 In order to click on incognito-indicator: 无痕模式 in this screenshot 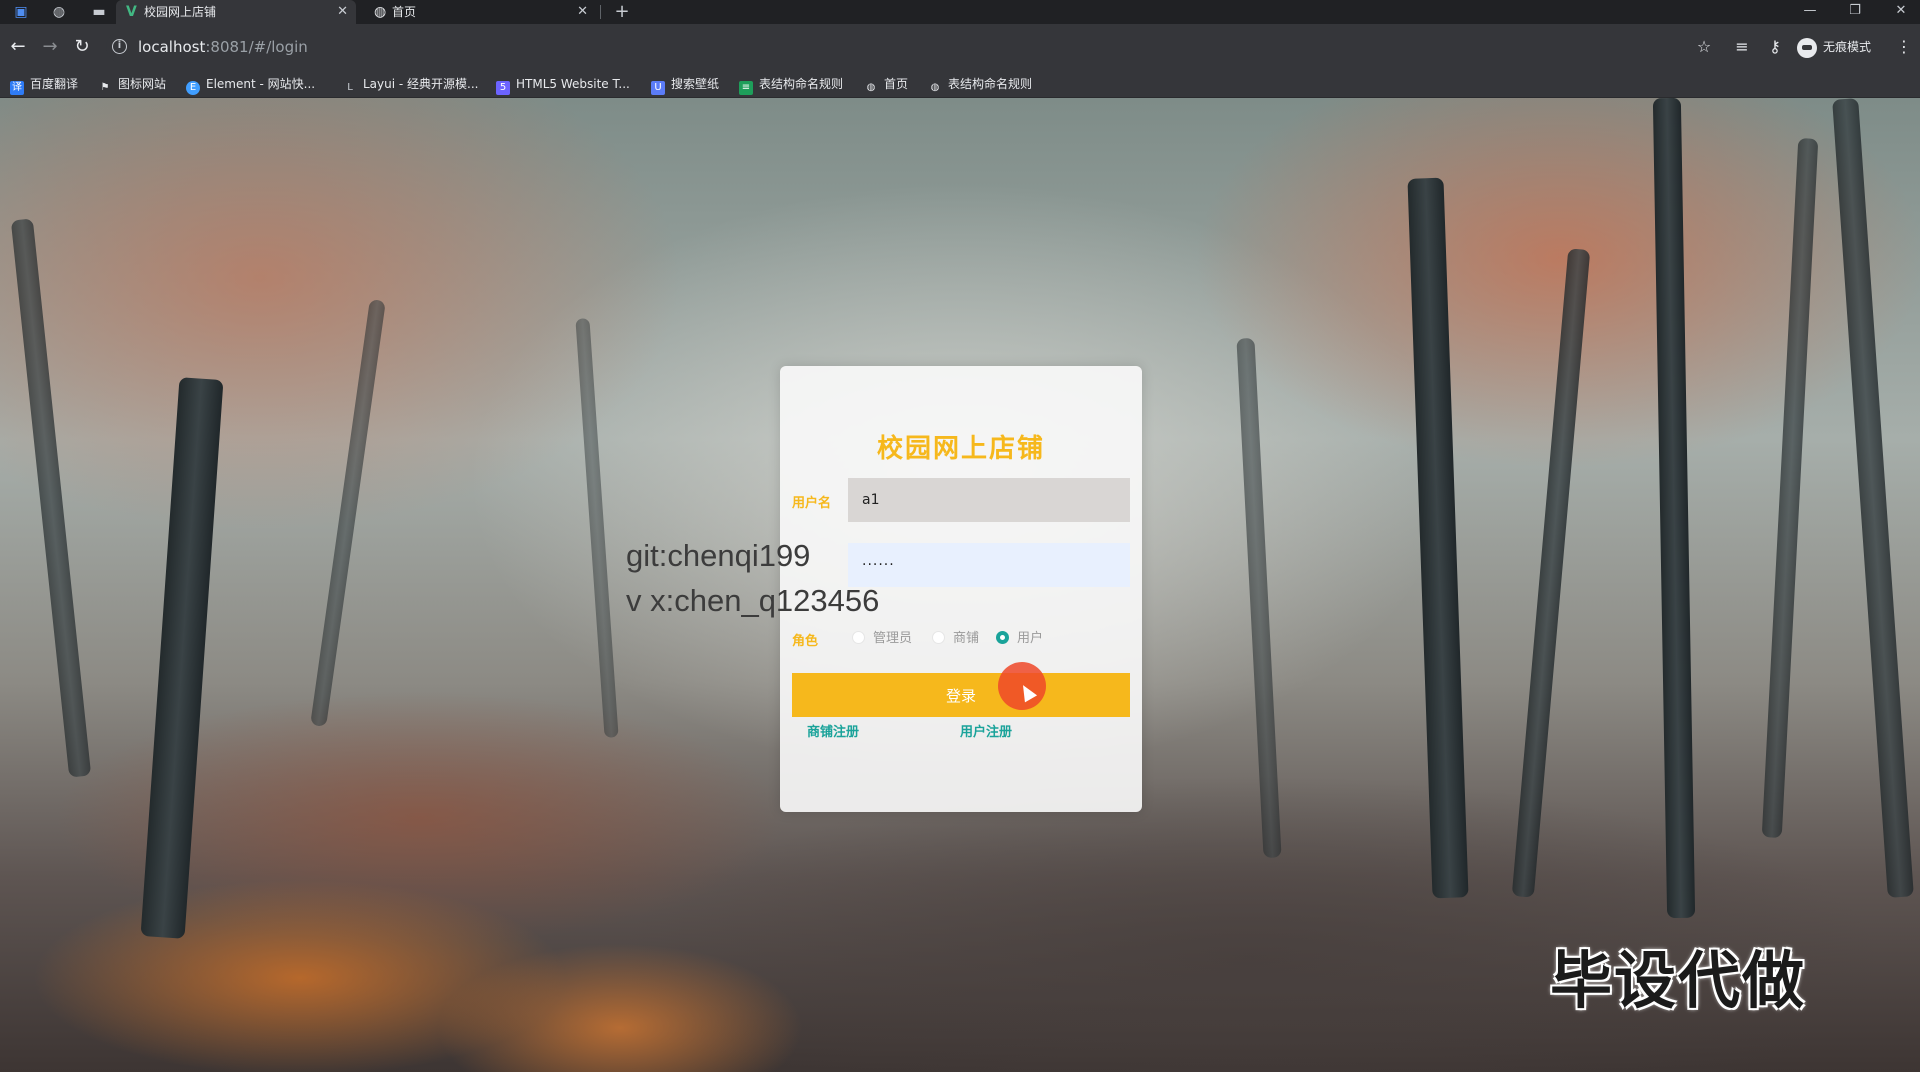, I will do `click(1834, 47)`.